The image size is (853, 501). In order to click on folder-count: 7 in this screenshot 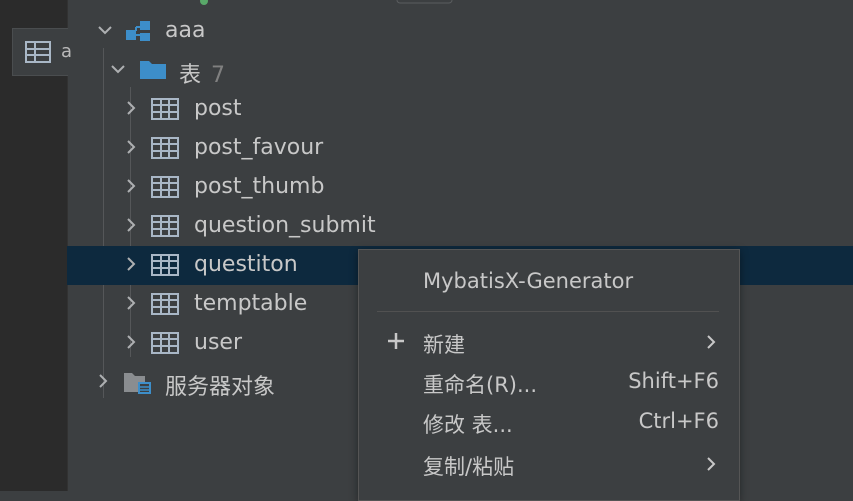, I will do `click(218, 75)`.